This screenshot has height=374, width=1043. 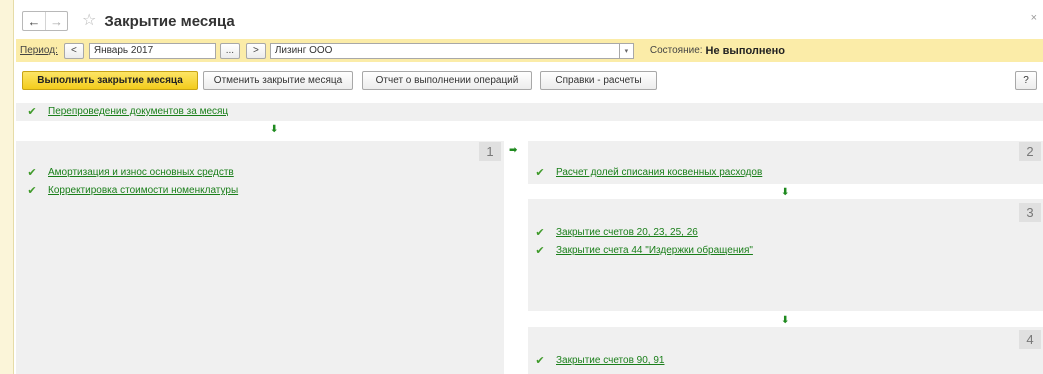 I want to click on close-accounts-90-91-link: Закрытие счетов 90, 91, so click(x=610, y=360).